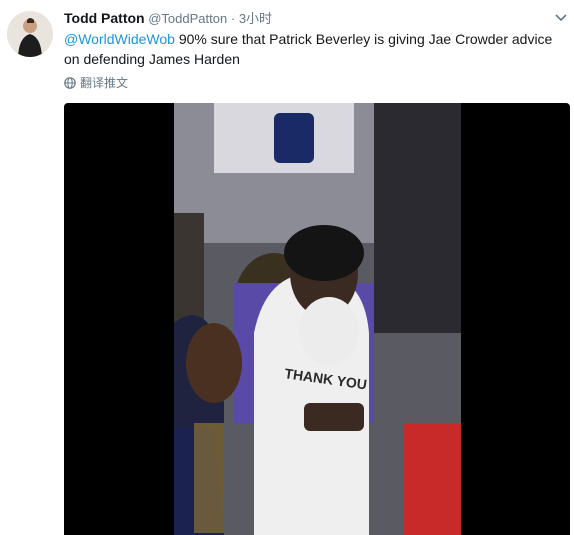  Describe the element at coordinates (119, 39) in the screenshot. I see `mention-link: @WorldWideWob` at that location.